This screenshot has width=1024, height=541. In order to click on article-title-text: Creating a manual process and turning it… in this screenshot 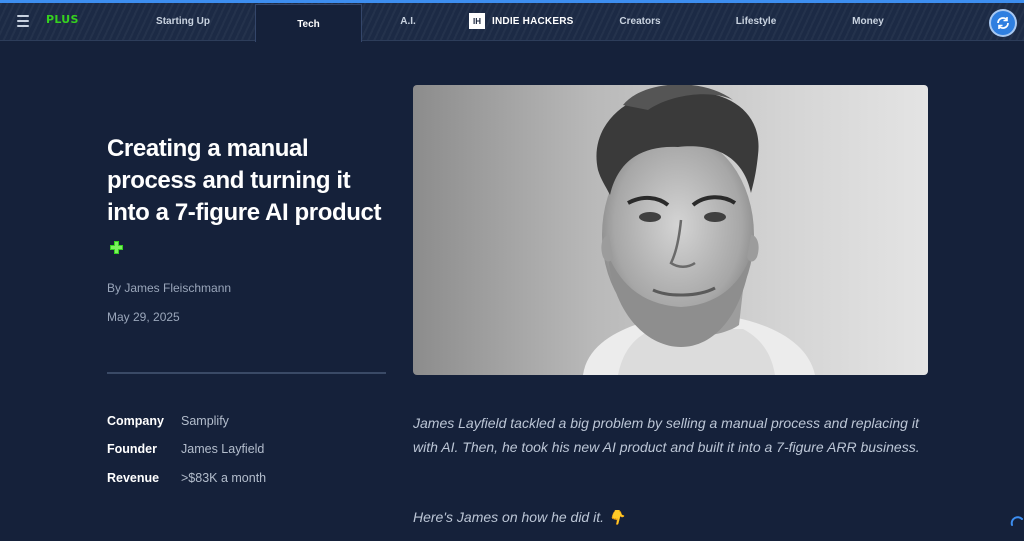, I will do `click(244, 180)`.